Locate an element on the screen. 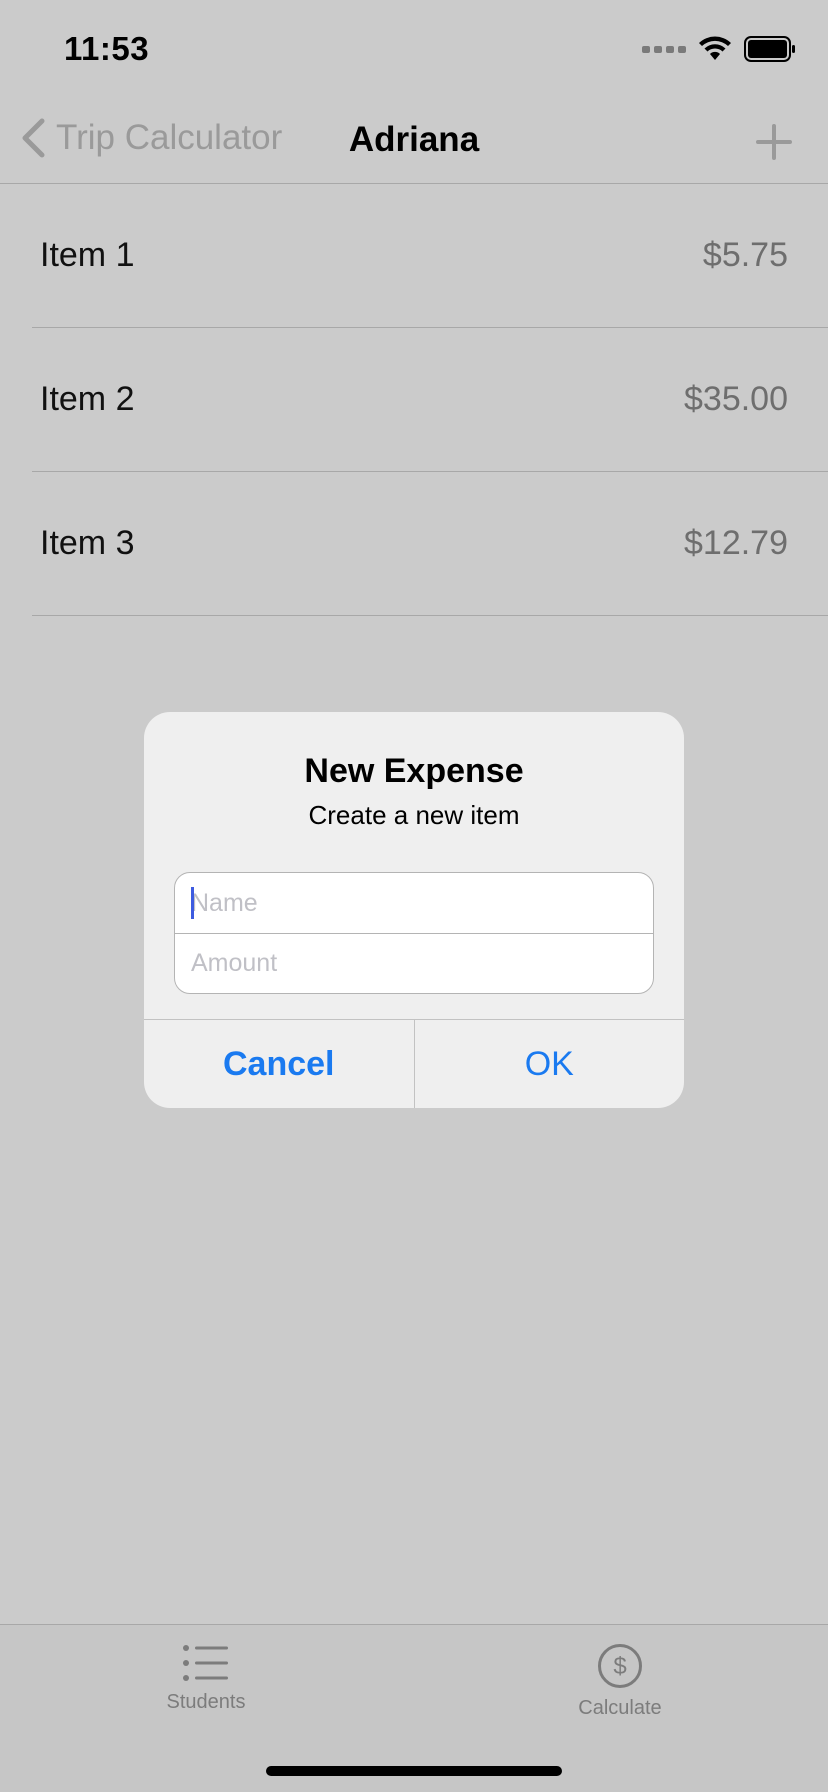 The image size is (828, 1792). item-name: Item 1 is located at coordinates (87, 255).